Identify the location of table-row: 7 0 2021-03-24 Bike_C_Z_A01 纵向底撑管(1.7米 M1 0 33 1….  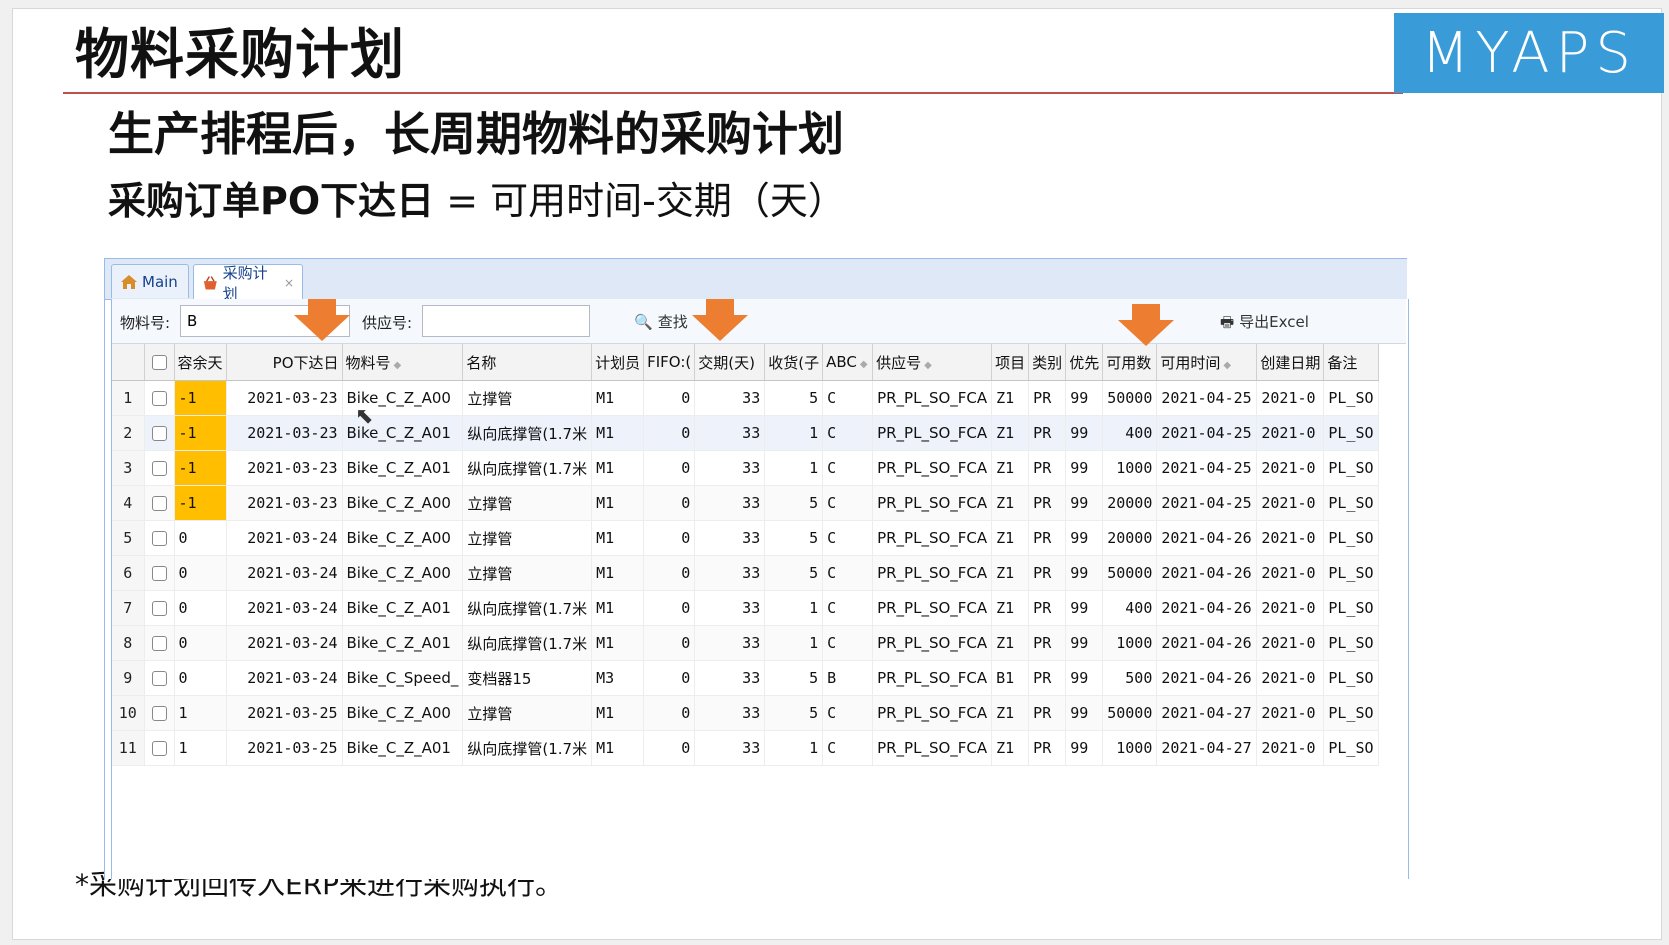
(745, 608).